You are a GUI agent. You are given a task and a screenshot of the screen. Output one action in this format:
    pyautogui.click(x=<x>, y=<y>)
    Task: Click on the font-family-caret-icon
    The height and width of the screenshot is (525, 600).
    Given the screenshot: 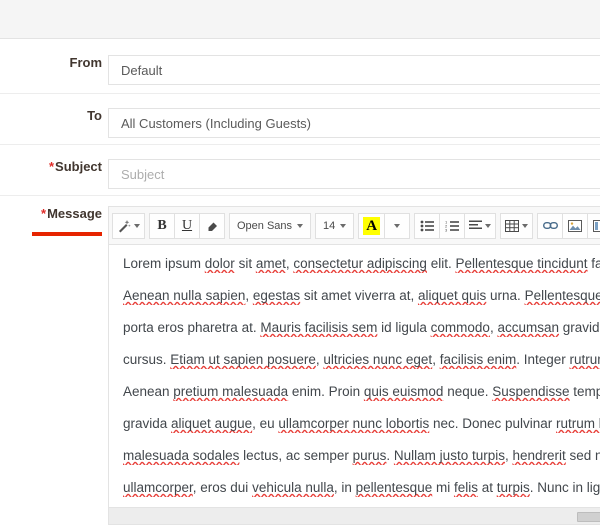 What is the action you would take?
    pyautogui.click(x=300, y=225)
    